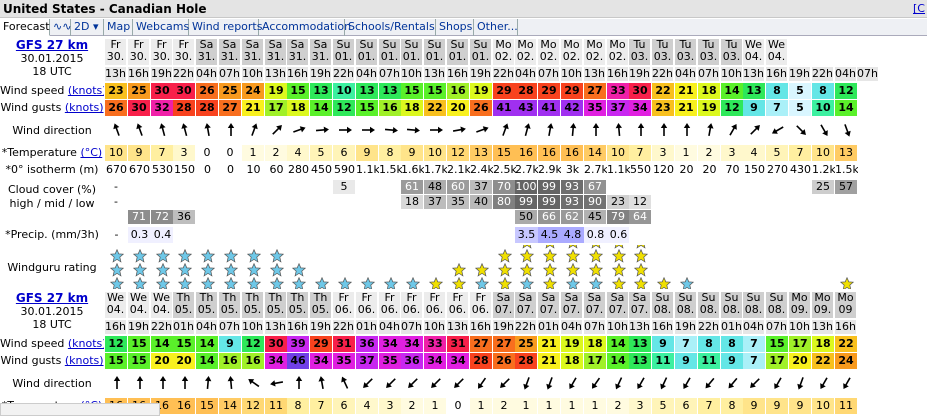 The height and width of the screenshot is (416, 927). Describe the element at coordinates (504, 406) in the screenshot. I see `temperature-cell: 2` at that location.